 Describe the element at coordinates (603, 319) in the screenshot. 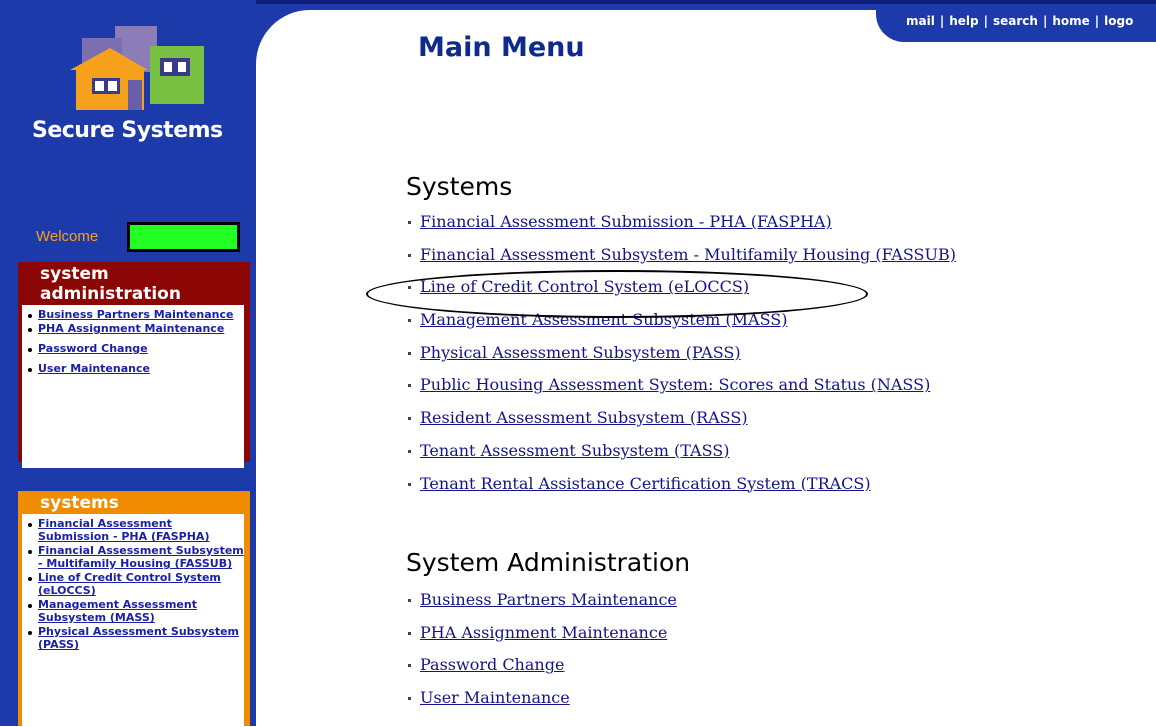

I see `system-link-mass: Management Assessment Subsystem (MASS)` at that location.